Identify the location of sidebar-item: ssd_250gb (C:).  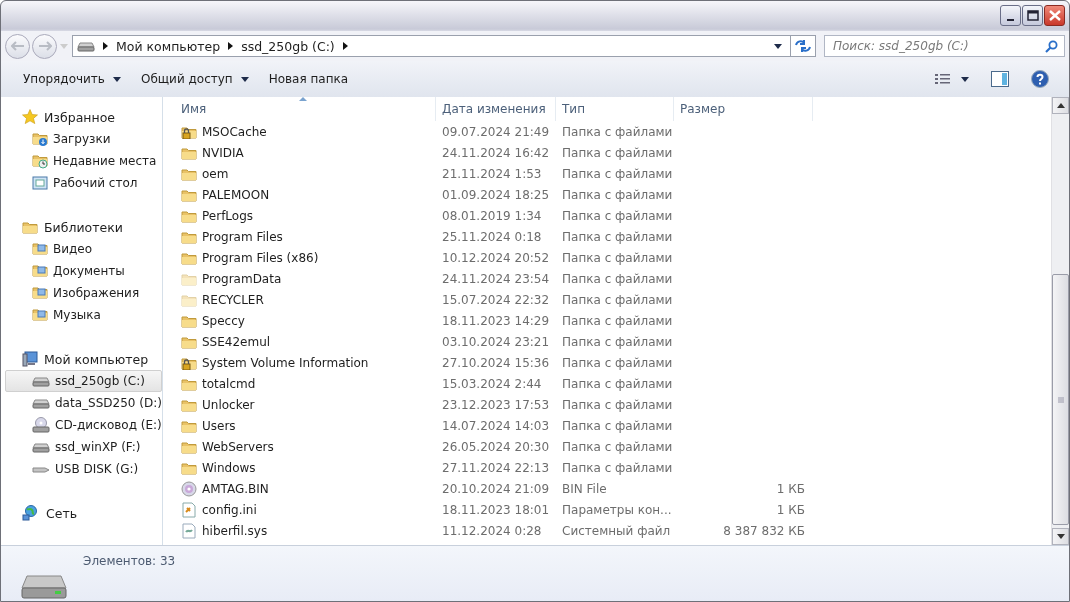
(83, 381).